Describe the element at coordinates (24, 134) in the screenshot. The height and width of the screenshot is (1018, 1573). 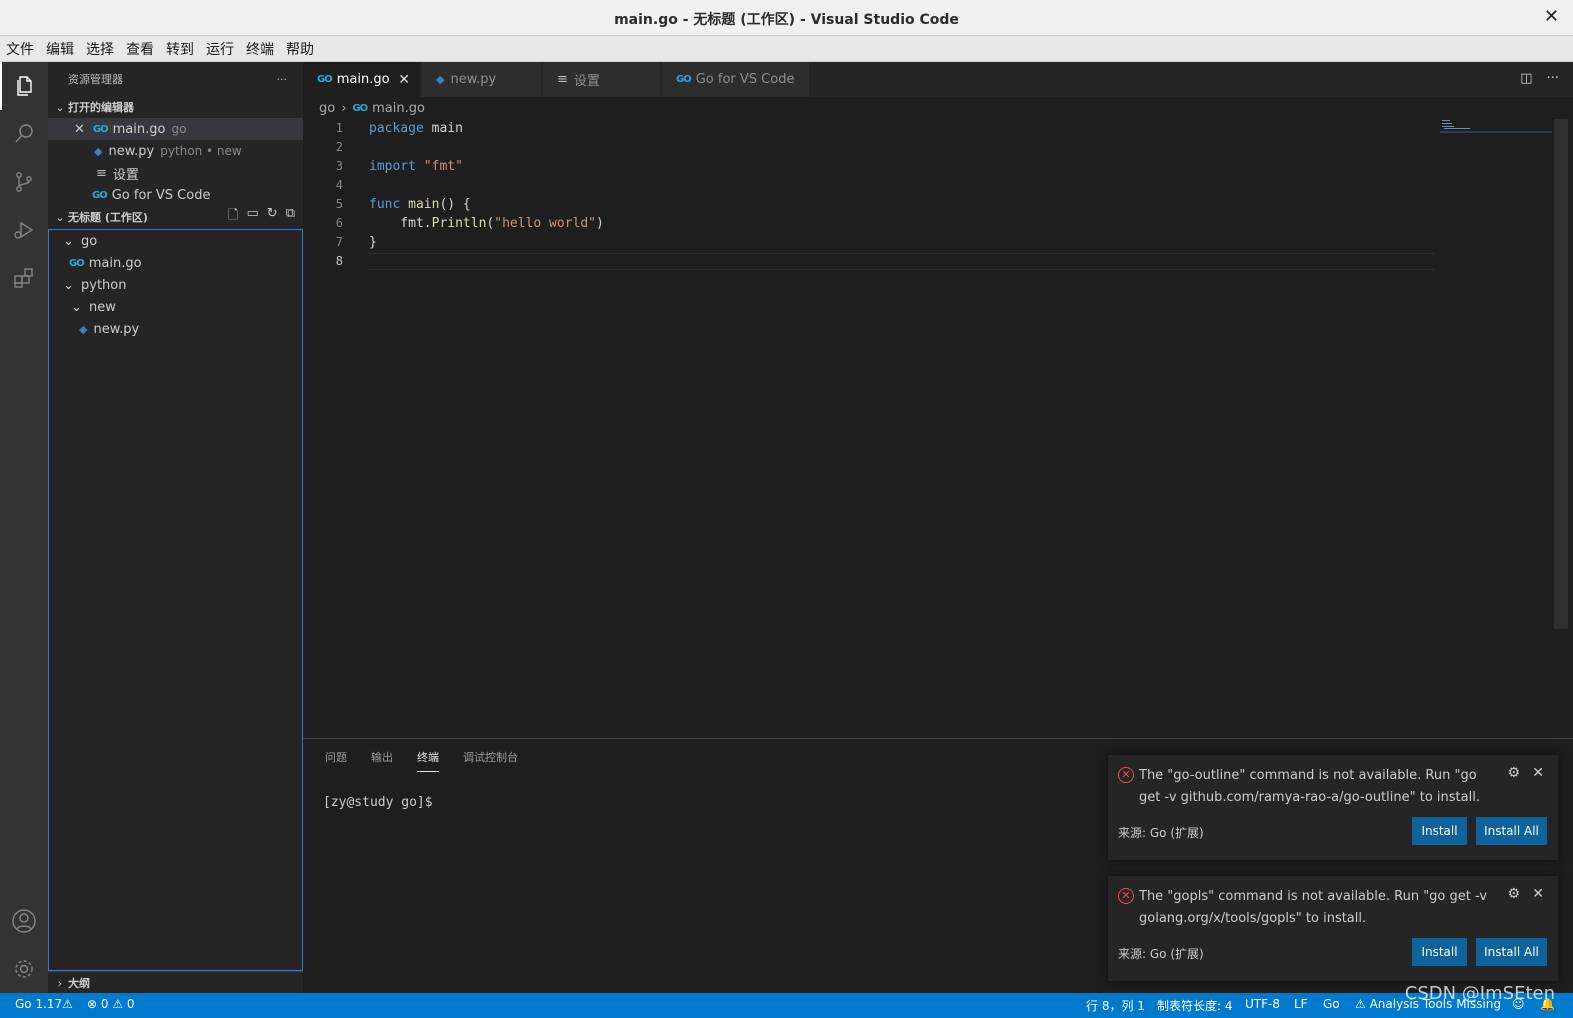
I see `search-icon` at that location.